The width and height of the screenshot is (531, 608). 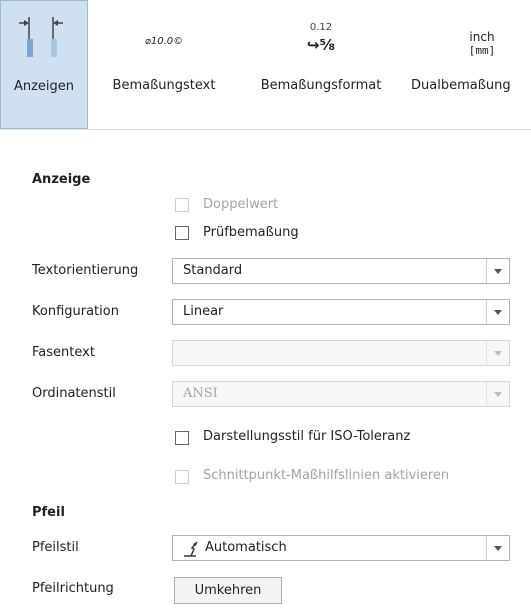 I want to click on fasentext-select, so click(x=341, y=353).